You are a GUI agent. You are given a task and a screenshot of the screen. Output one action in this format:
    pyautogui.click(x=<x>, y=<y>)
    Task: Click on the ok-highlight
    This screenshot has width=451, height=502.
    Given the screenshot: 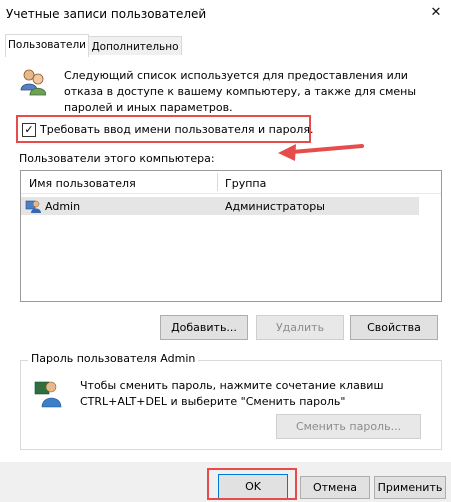 What is the action you would take?
    pyautogui.click(x=252, y=484)
    